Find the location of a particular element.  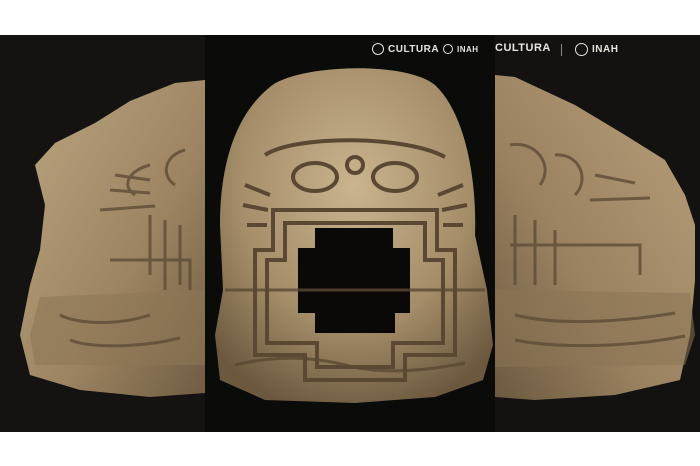

inah-logo-large: INAH is located at coordinates (596, 49).